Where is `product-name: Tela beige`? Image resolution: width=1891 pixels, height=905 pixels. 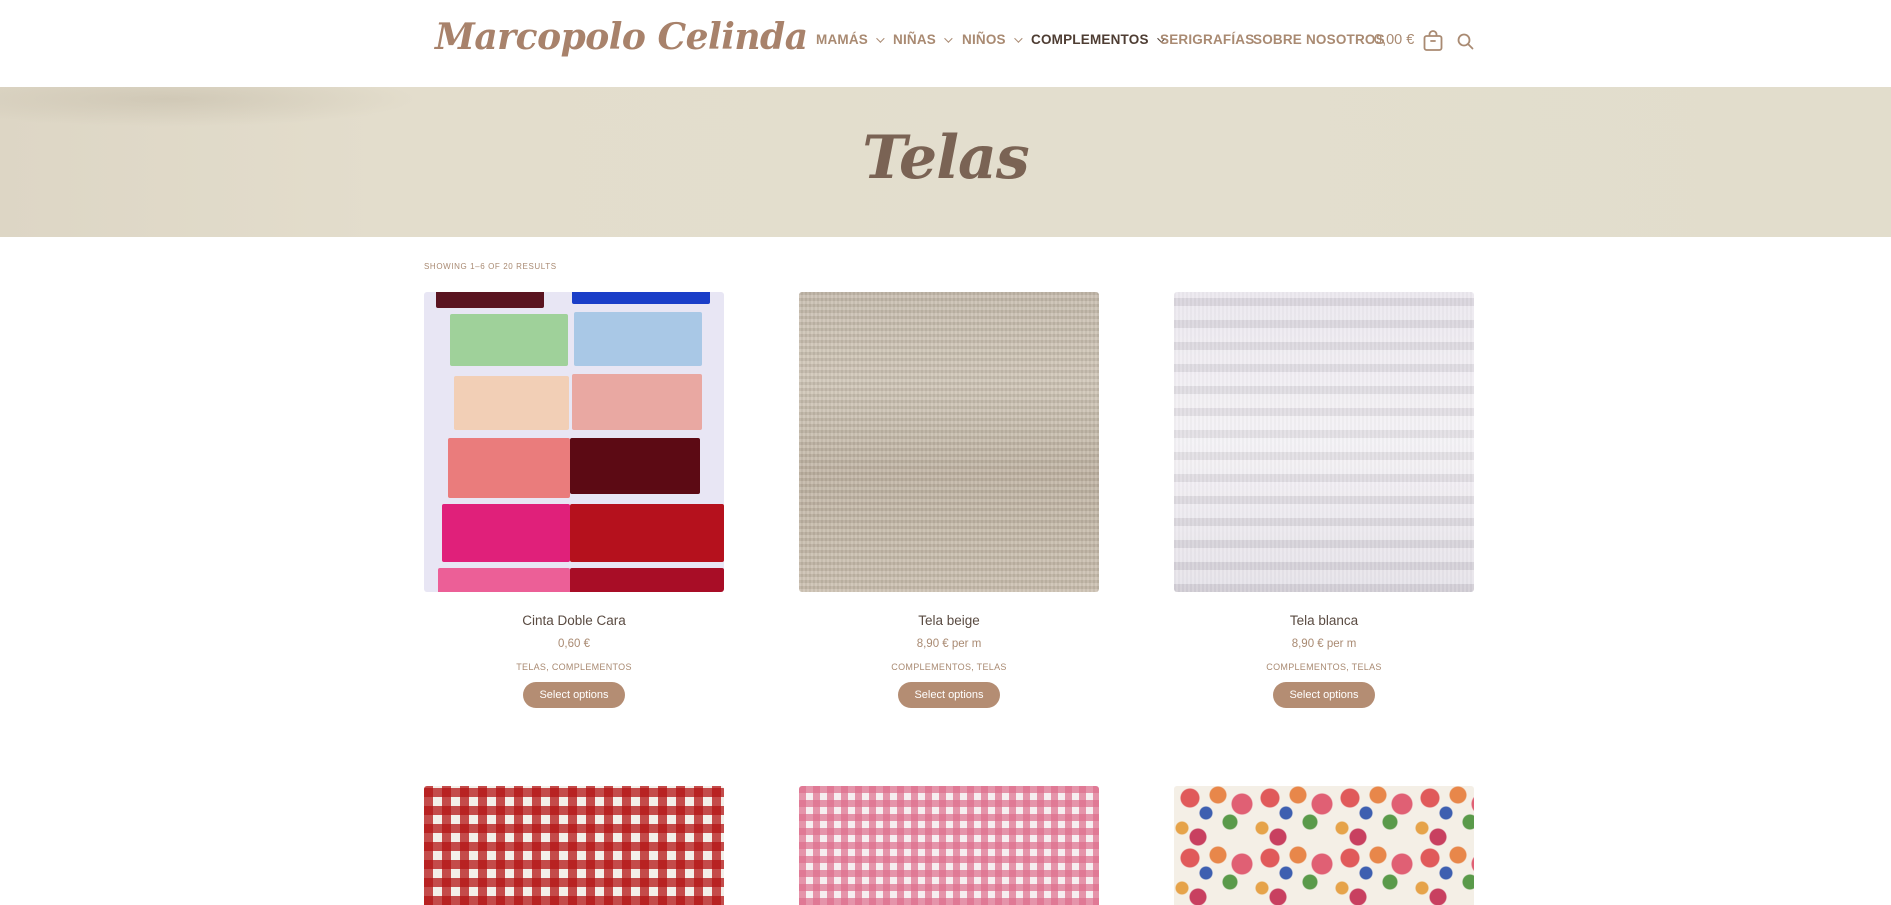
product-name: Tela beige is located at coordinates (949, 620).